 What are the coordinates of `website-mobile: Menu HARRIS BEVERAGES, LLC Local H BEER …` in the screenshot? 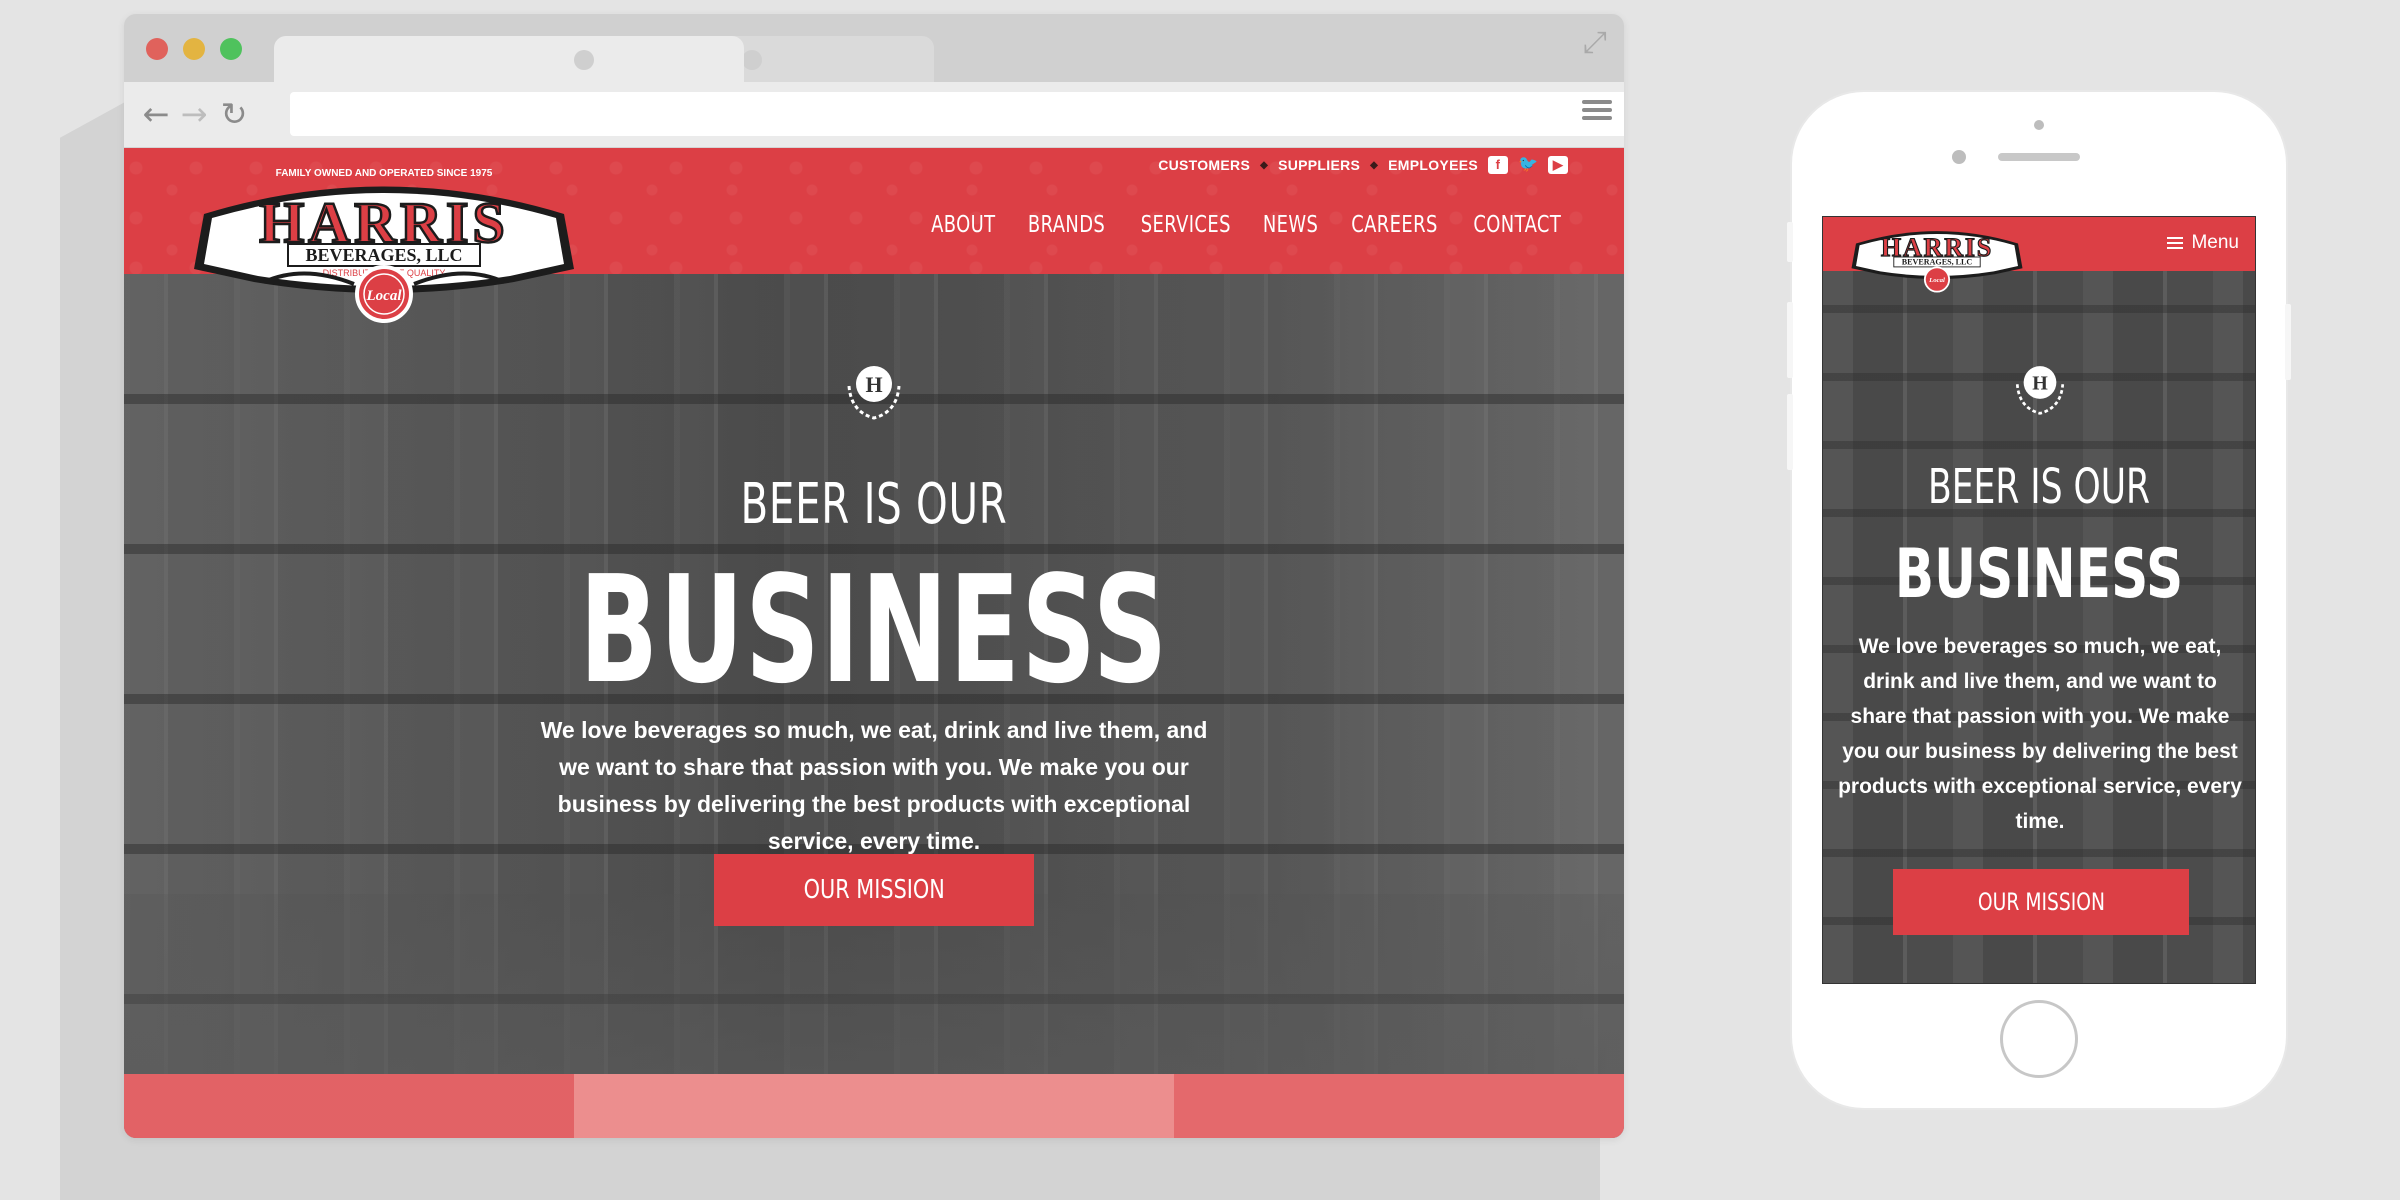 It's located at (2039, 600).